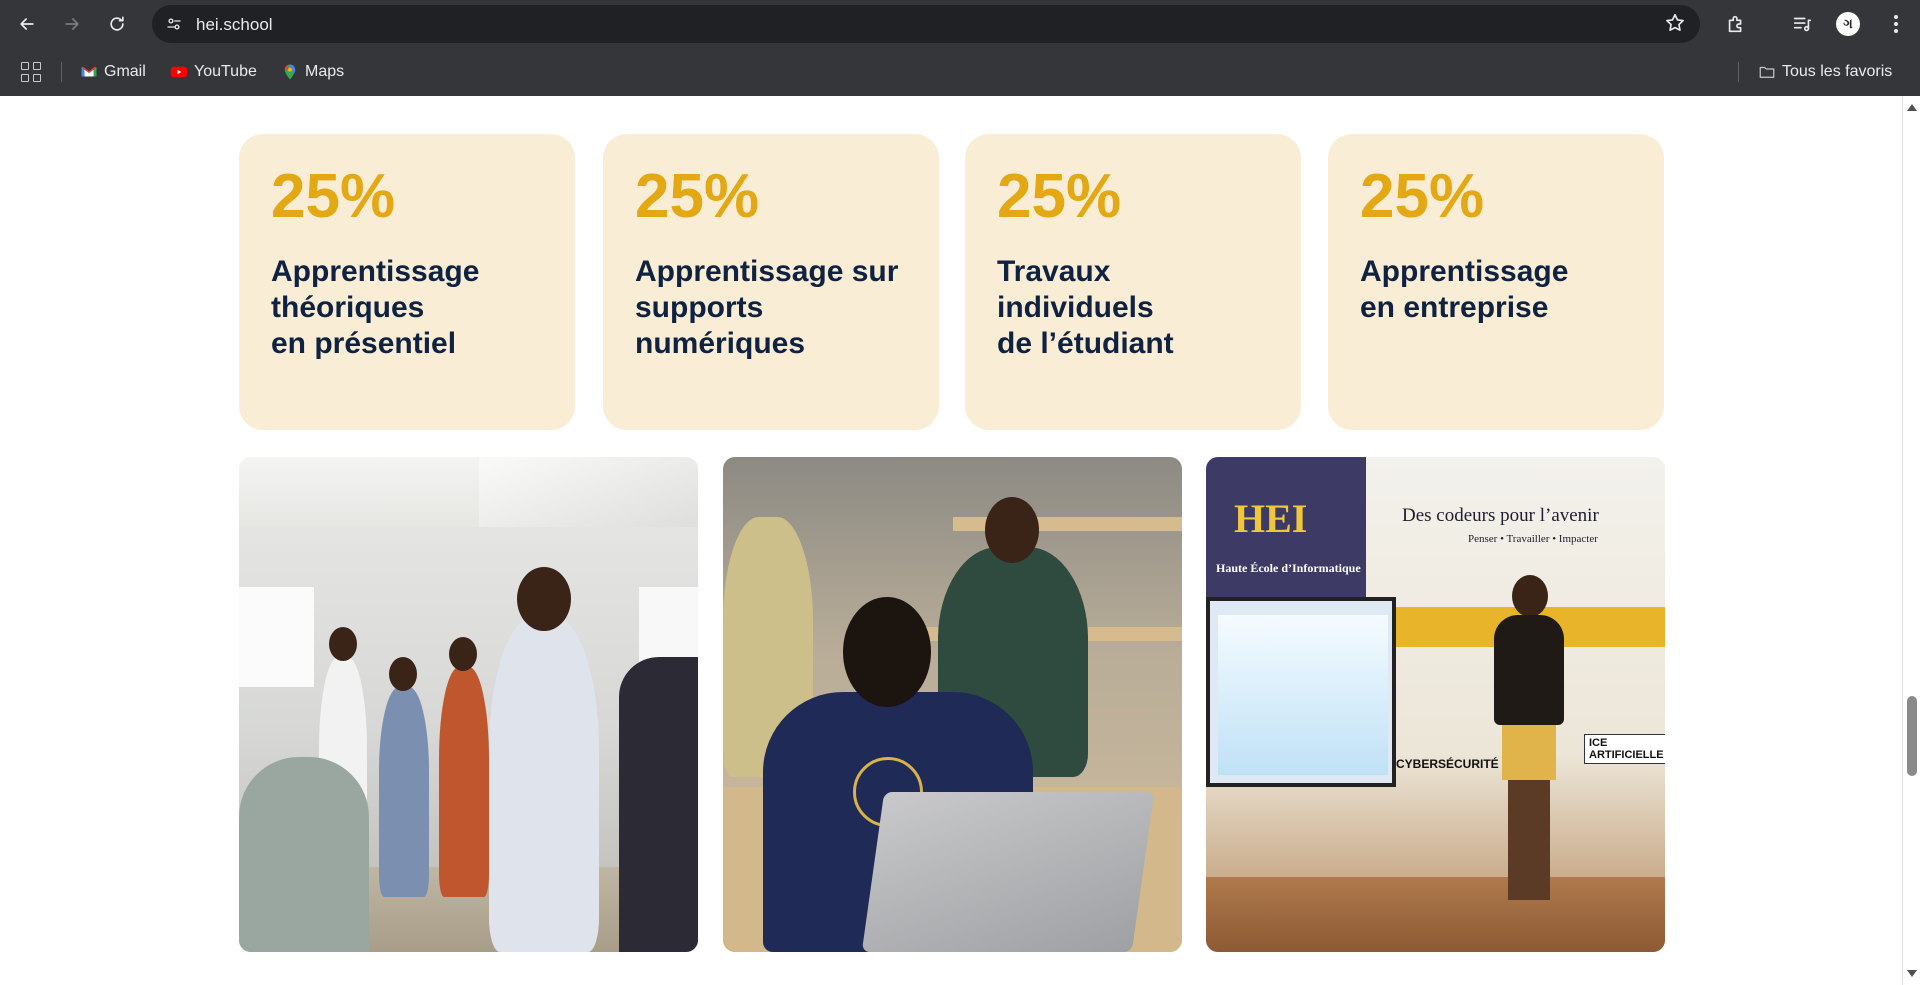 The height and width of the screenshot is (985, 1920). Describe the element at coordinates (544, 599) in the screenshot. I see `lecturer-head` at that location.